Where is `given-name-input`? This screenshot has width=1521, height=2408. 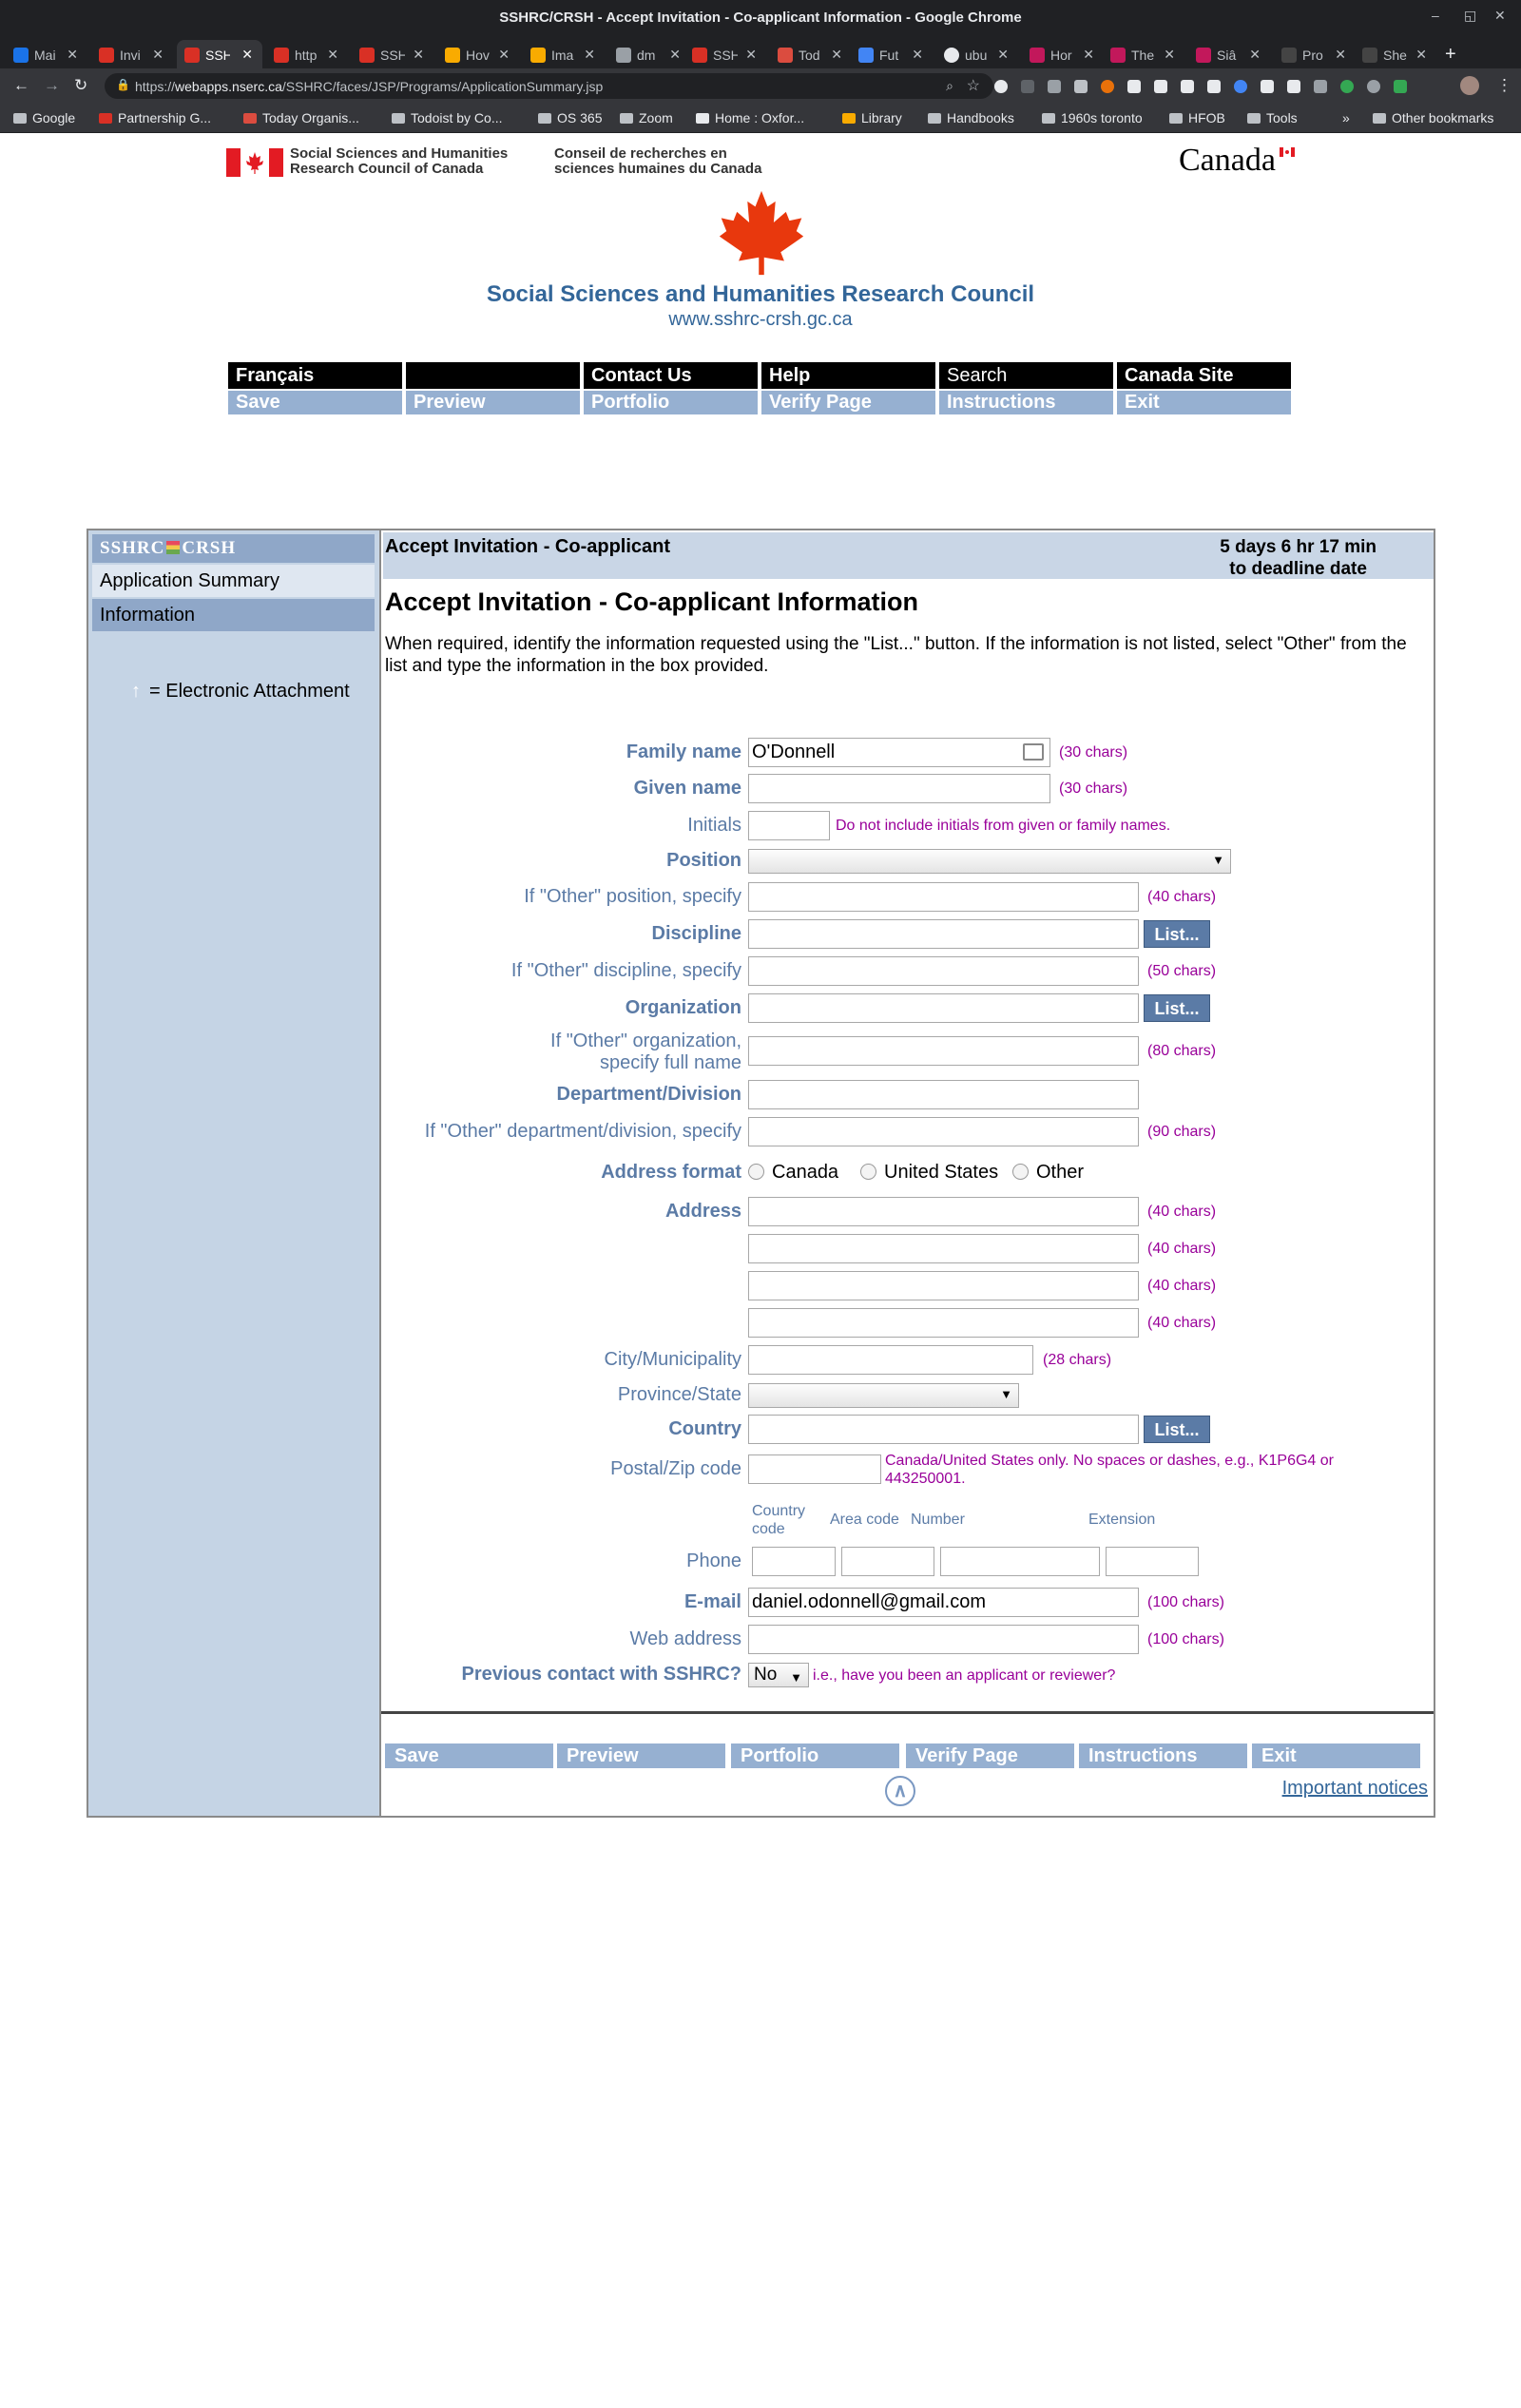 given-name-input is located at coordinates (899, 788).